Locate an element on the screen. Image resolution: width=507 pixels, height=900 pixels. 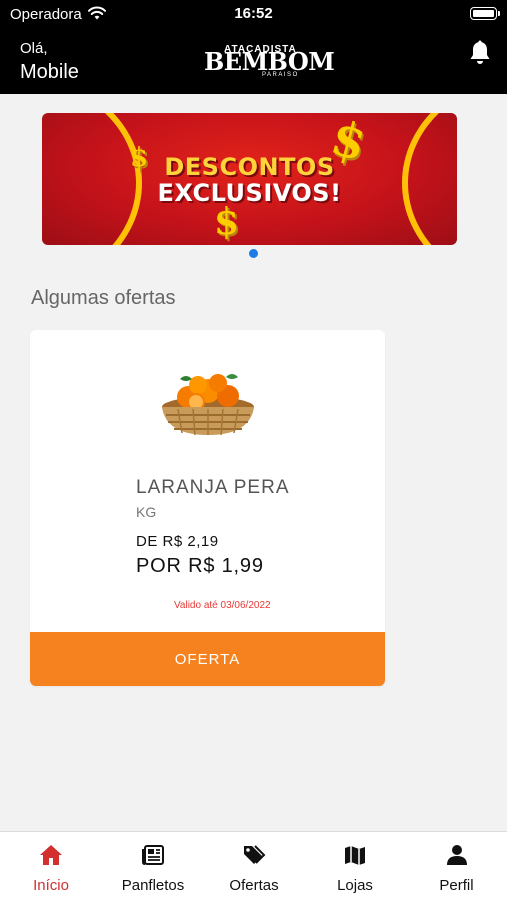
product-name: LARANJA PERA is located at coordinates (213, 487).